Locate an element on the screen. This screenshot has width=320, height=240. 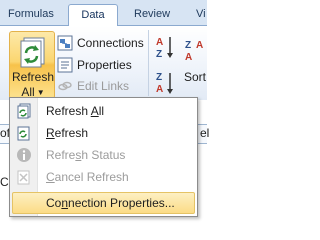
sort-button: Z A A Sort is located at coordinates (195, 68).